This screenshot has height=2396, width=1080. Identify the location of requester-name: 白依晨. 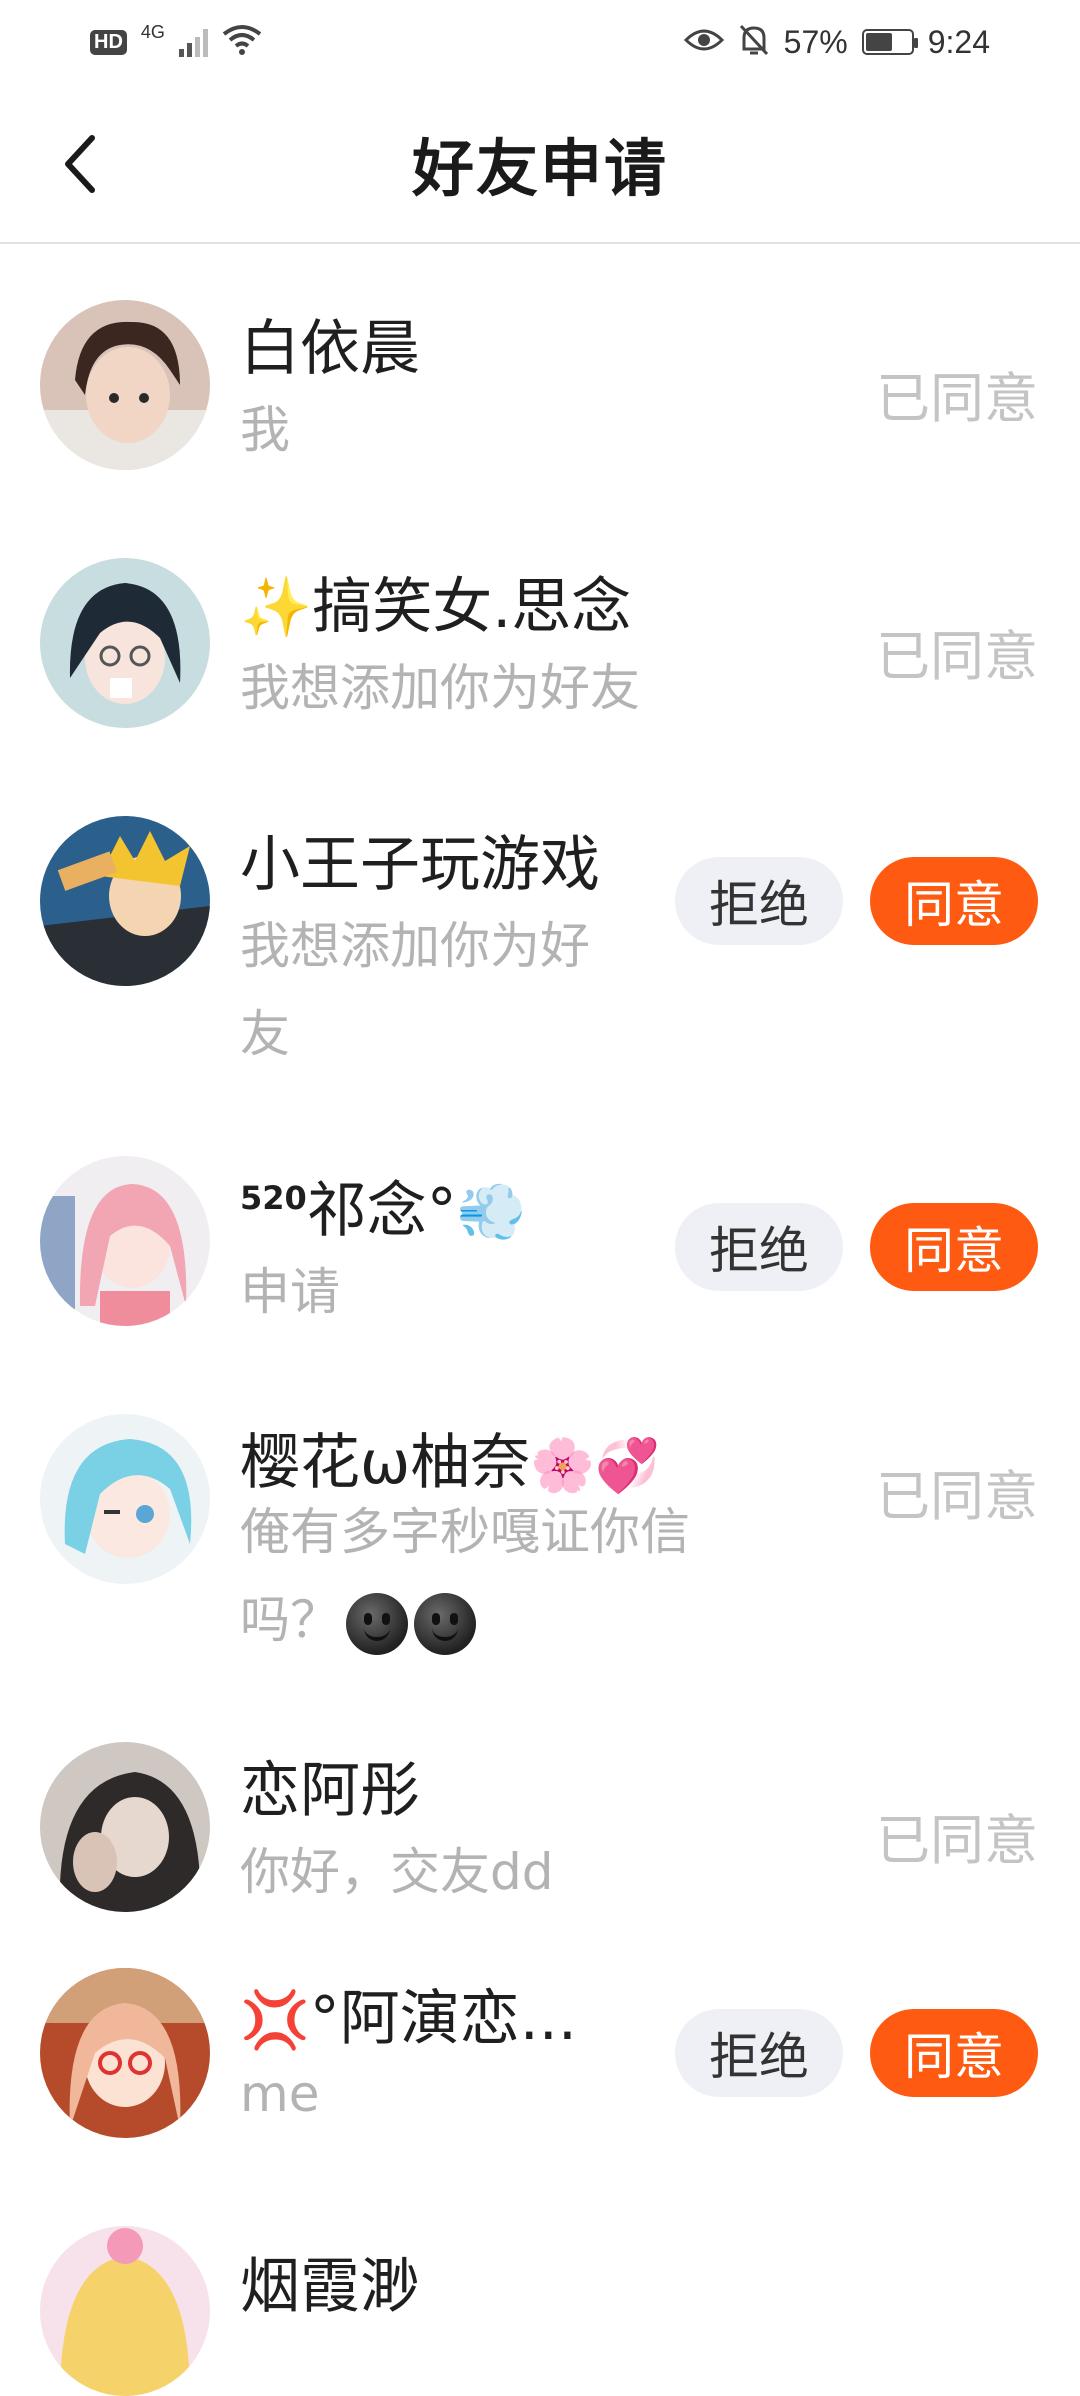
(330, 349).